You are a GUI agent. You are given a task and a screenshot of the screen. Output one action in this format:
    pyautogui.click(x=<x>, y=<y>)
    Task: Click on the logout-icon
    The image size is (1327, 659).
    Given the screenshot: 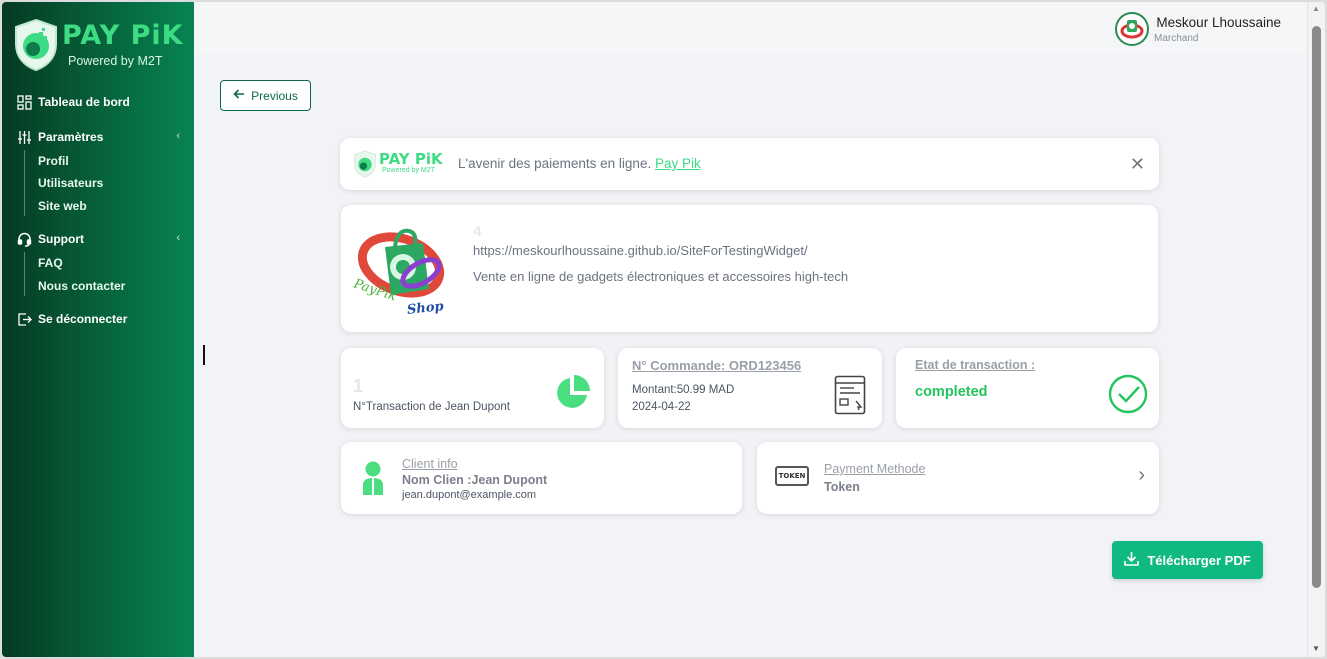 What is the action you would take?
    pyautogui.click(x=24, y=319)
    